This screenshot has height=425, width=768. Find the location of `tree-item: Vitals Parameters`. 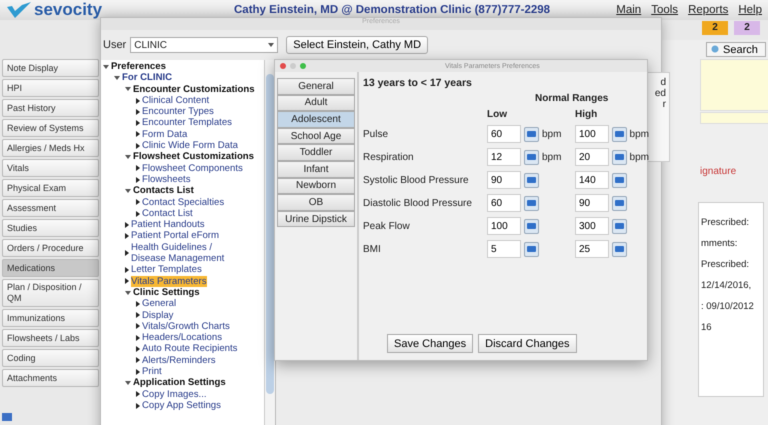

tree-item: Vitals Parameters is located at coordinates (169, 281).